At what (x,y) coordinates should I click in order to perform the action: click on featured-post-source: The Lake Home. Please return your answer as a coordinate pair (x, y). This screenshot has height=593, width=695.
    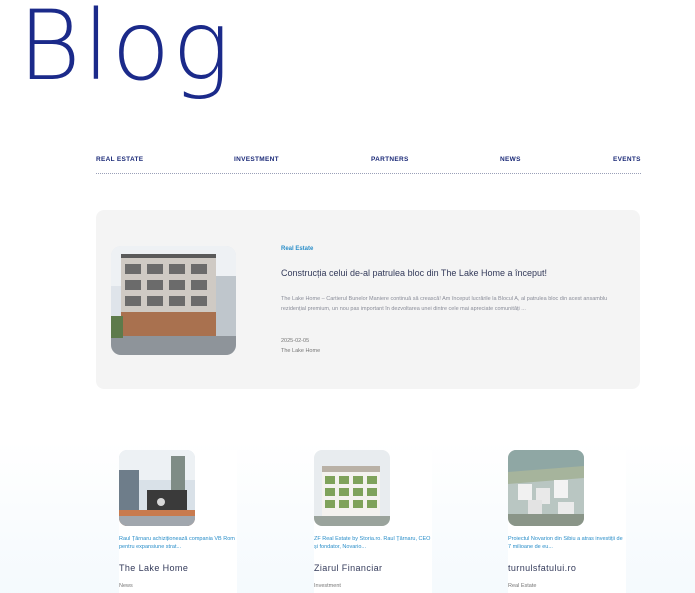
    Looking at the image, I should click on (301, 351).